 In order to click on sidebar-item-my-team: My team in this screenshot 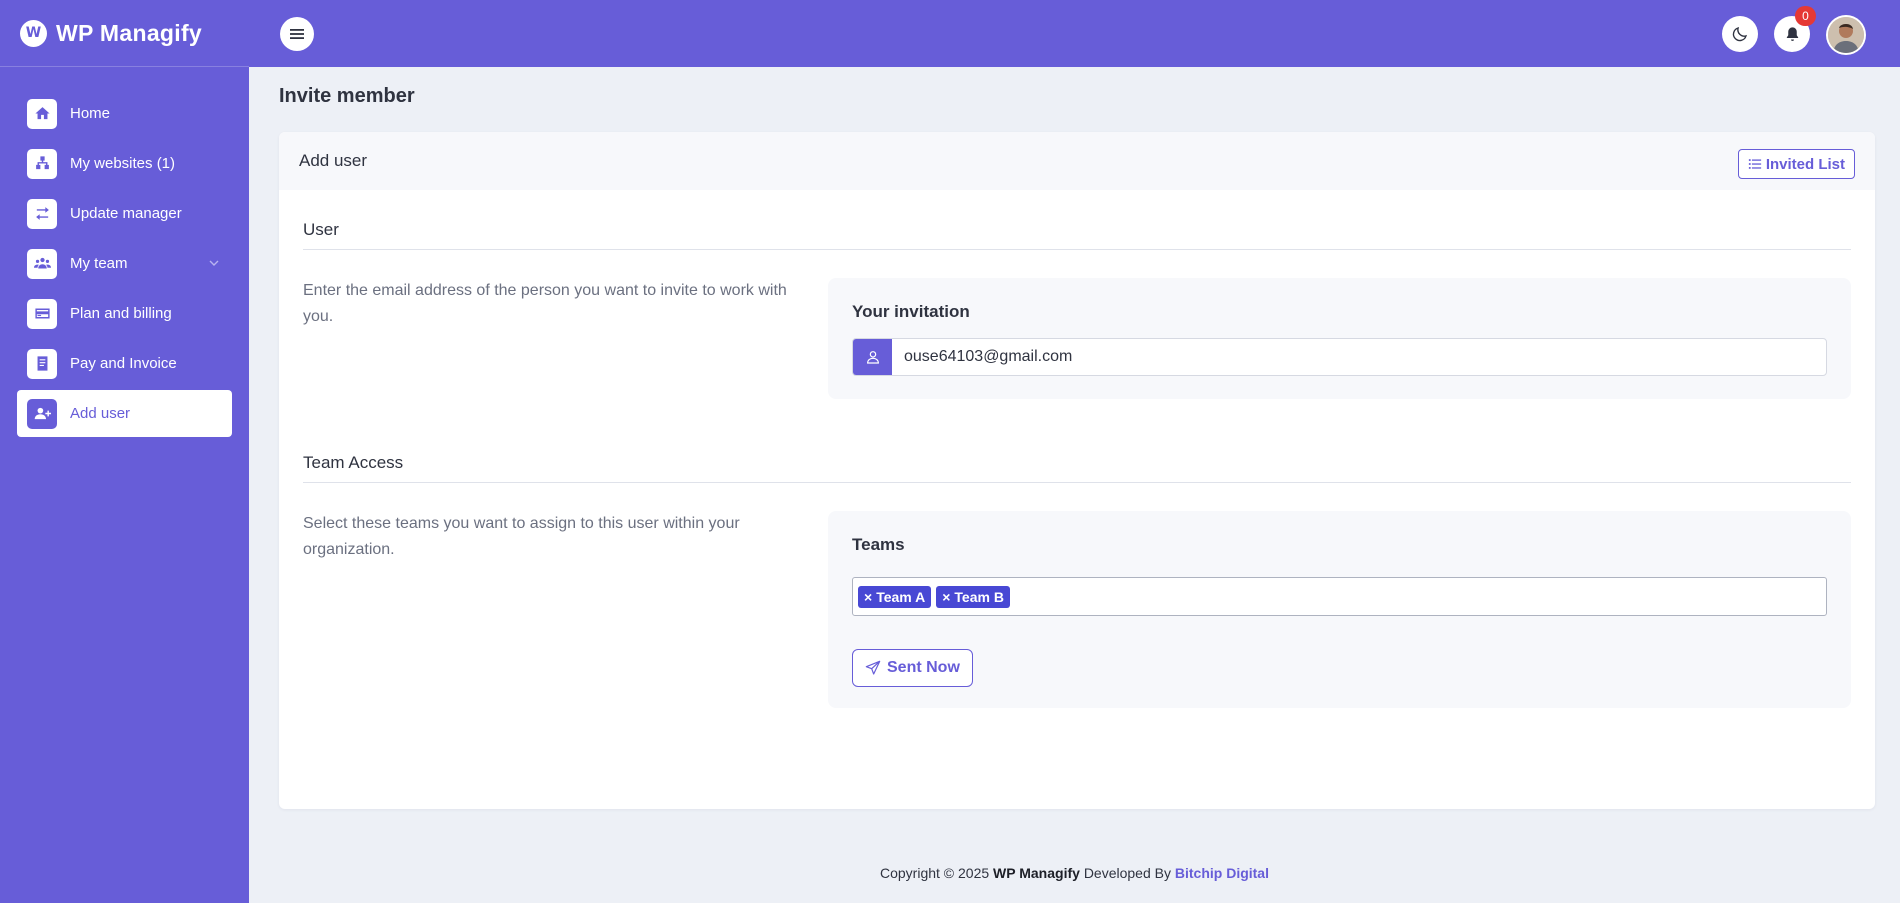, I will do `click(124, 263)`.